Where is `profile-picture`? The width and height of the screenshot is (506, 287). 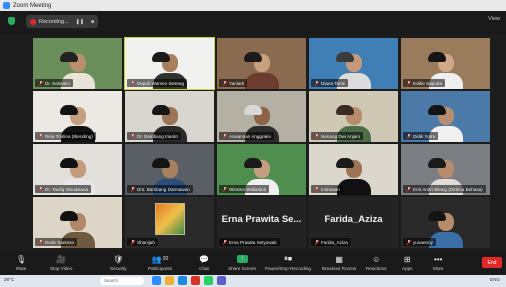
profile-picture is located at coordinates (170, 219).